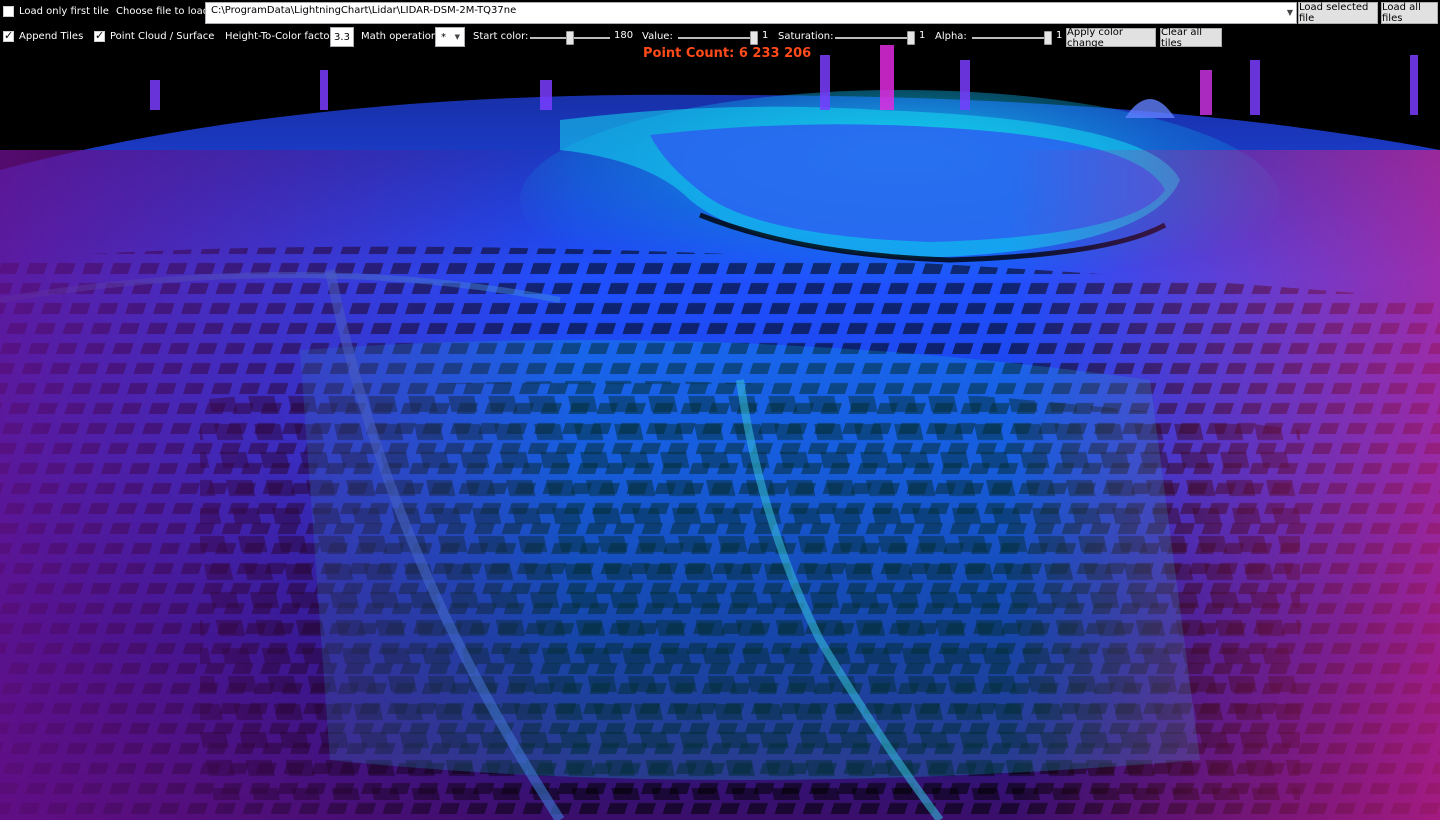 Image resolution: width=1440 pixels, height=820 pixels. Describe the element at coordinates (657, 36) in the screenshot. I see `value-label: Value:` at that location.